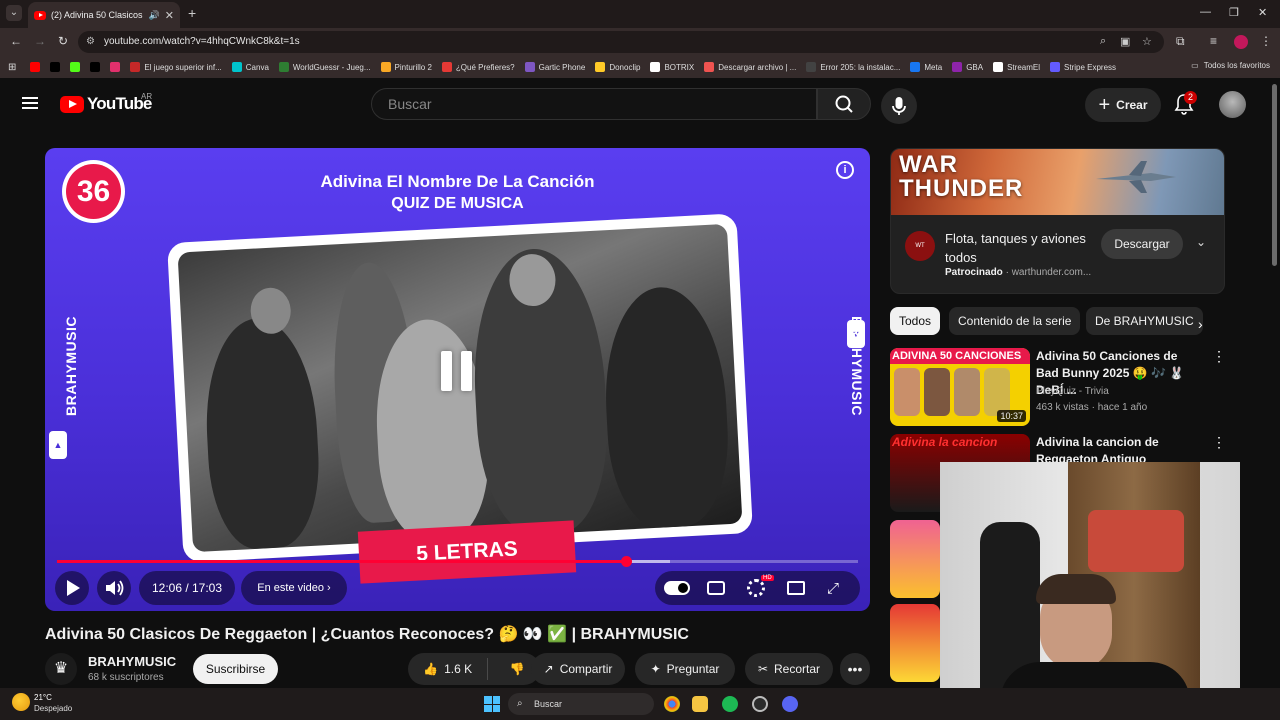 Image resolution: width=1280 pixels, height=720 pixels. I want to click on back-arrow-icon: ←, so click(16, 41).